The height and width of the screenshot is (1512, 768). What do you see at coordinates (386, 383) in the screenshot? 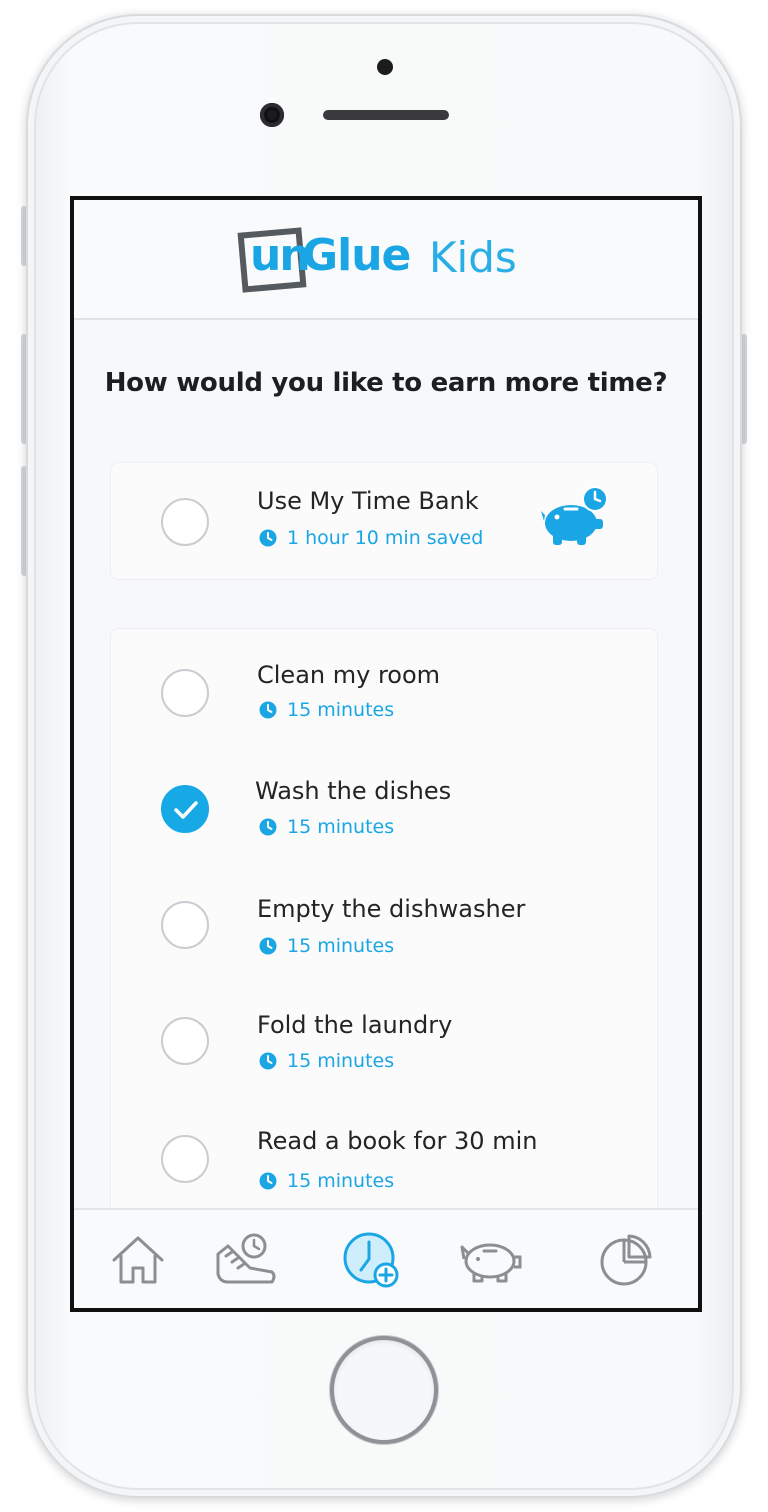
I see `page-question: How would you like to earn more time?` at bounding box center [386, 383].